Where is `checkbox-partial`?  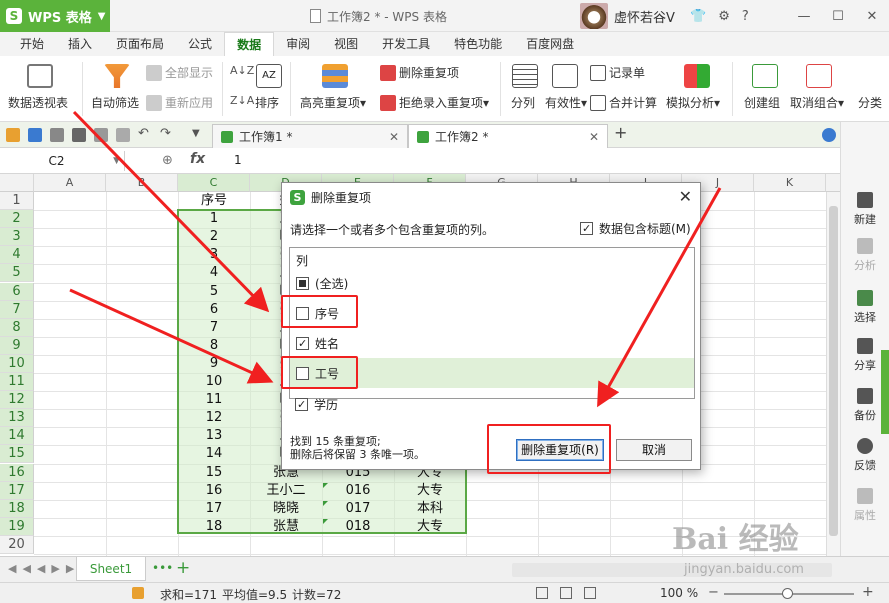 checkbox-partial is located at coordinates (302, 283).